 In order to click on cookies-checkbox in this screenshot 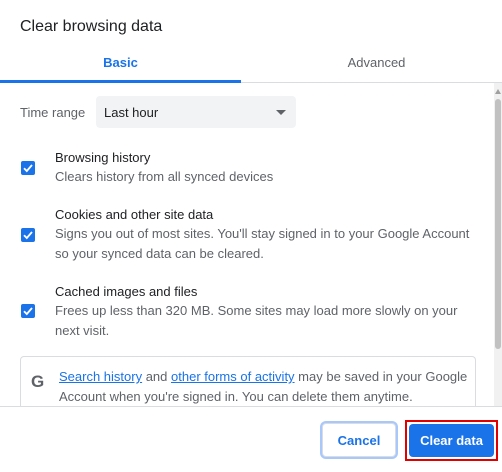, I will do `click(28, 235)`.